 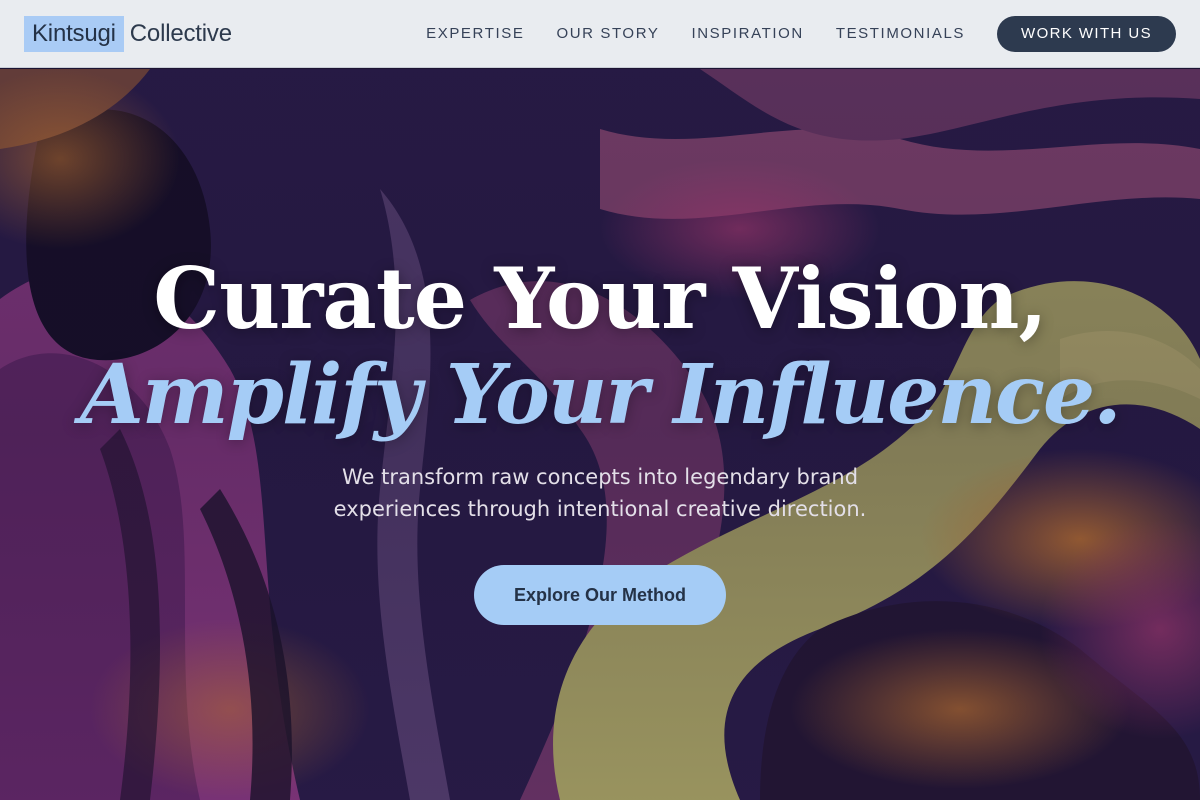 What do you see at coordinates (607, 33) in the screenshot?
I see `nav-link-our-story: OUR STORY` at bounding box center [607, 33].